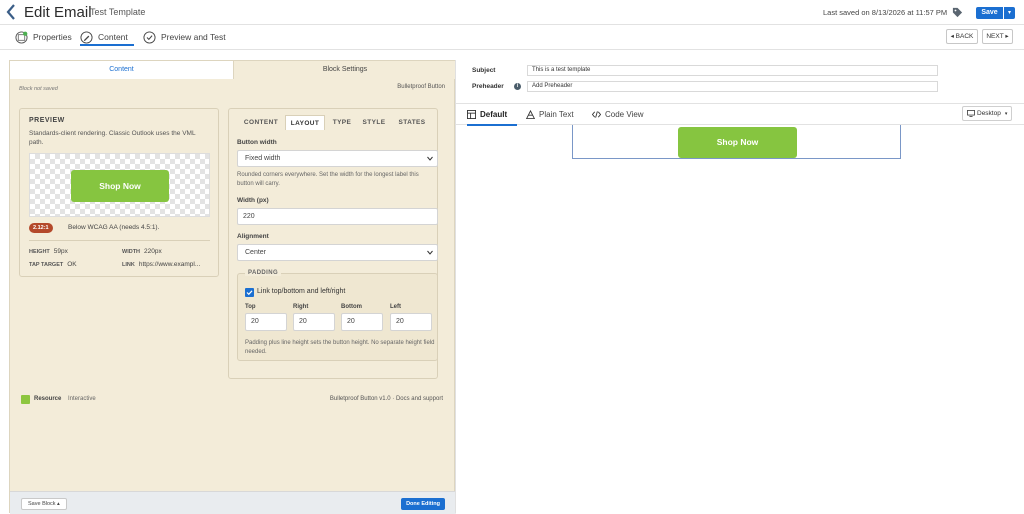 The image size is (1024, 514). I want to click on email-canvas-block: Shop Now, so click(736, 142).